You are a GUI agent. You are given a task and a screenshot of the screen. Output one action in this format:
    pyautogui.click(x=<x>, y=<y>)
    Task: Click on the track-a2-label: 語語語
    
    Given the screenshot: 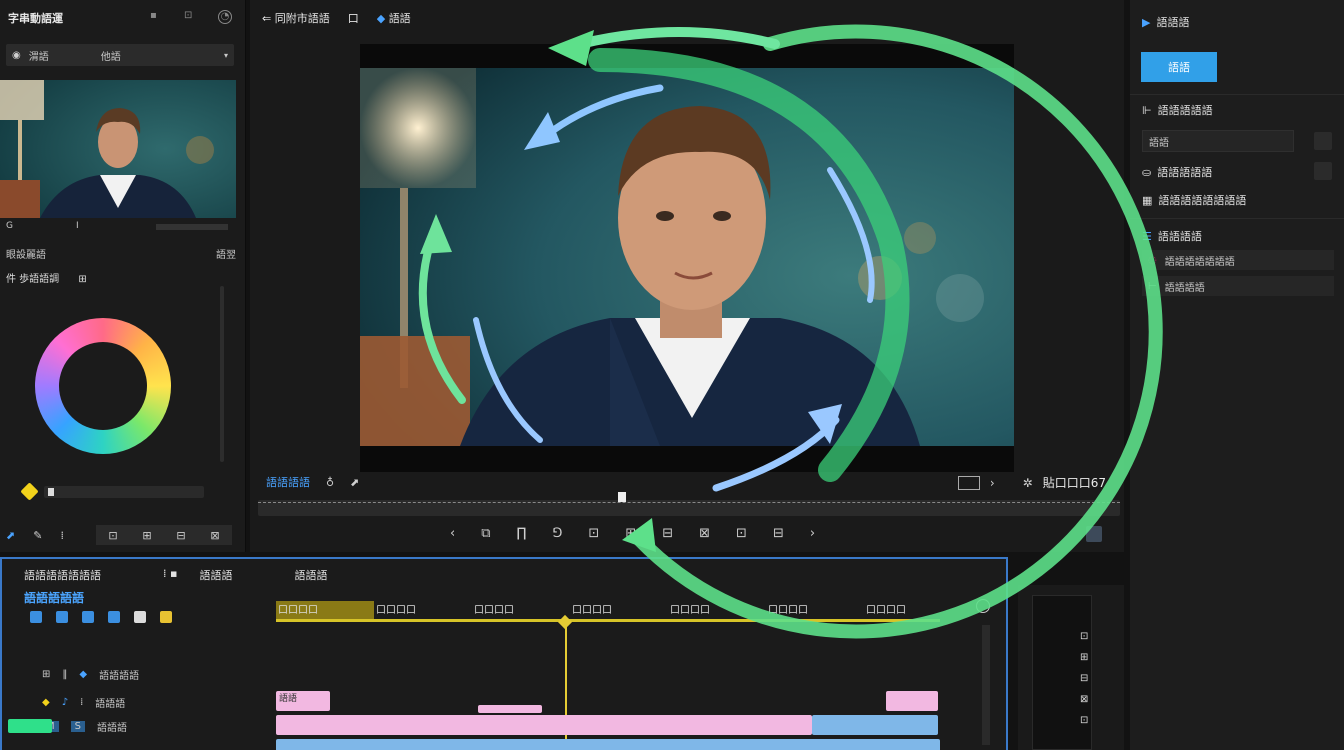 What is the action you would take?
    pyautogui.click(x=112, y=728)
    